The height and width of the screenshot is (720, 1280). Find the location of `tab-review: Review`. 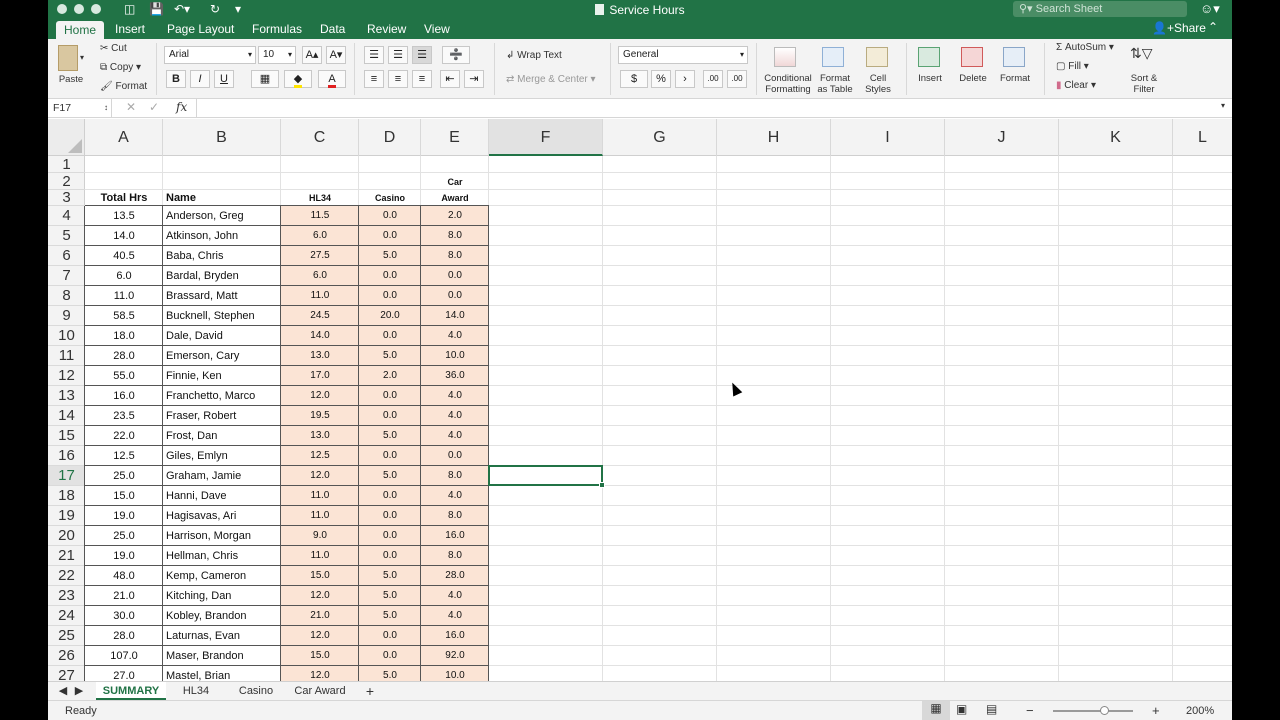

tab-review: Review is located at coordinates (386, 29).